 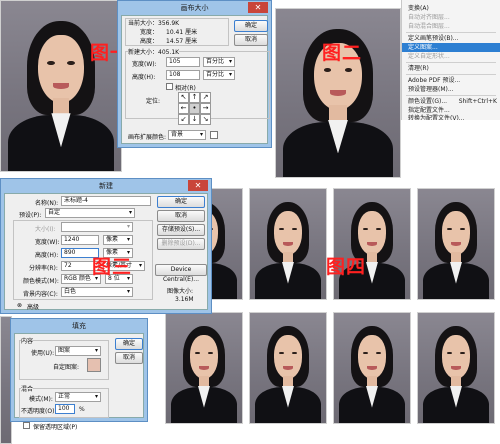 I want to click on anchor-nw-icon: ↖, so click(x=183, y=97).